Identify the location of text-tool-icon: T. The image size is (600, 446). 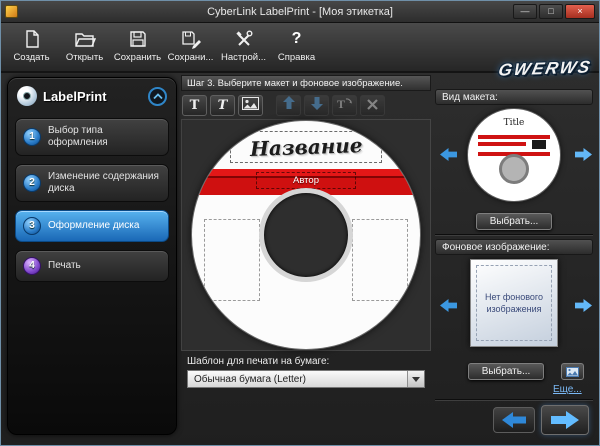
(194, 105).